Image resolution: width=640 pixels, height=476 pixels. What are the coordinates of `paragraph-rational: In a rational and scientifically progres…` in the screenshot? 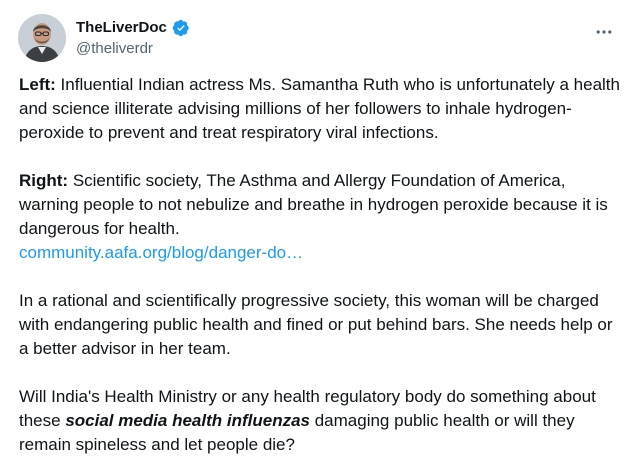 It's located at (321, 325).